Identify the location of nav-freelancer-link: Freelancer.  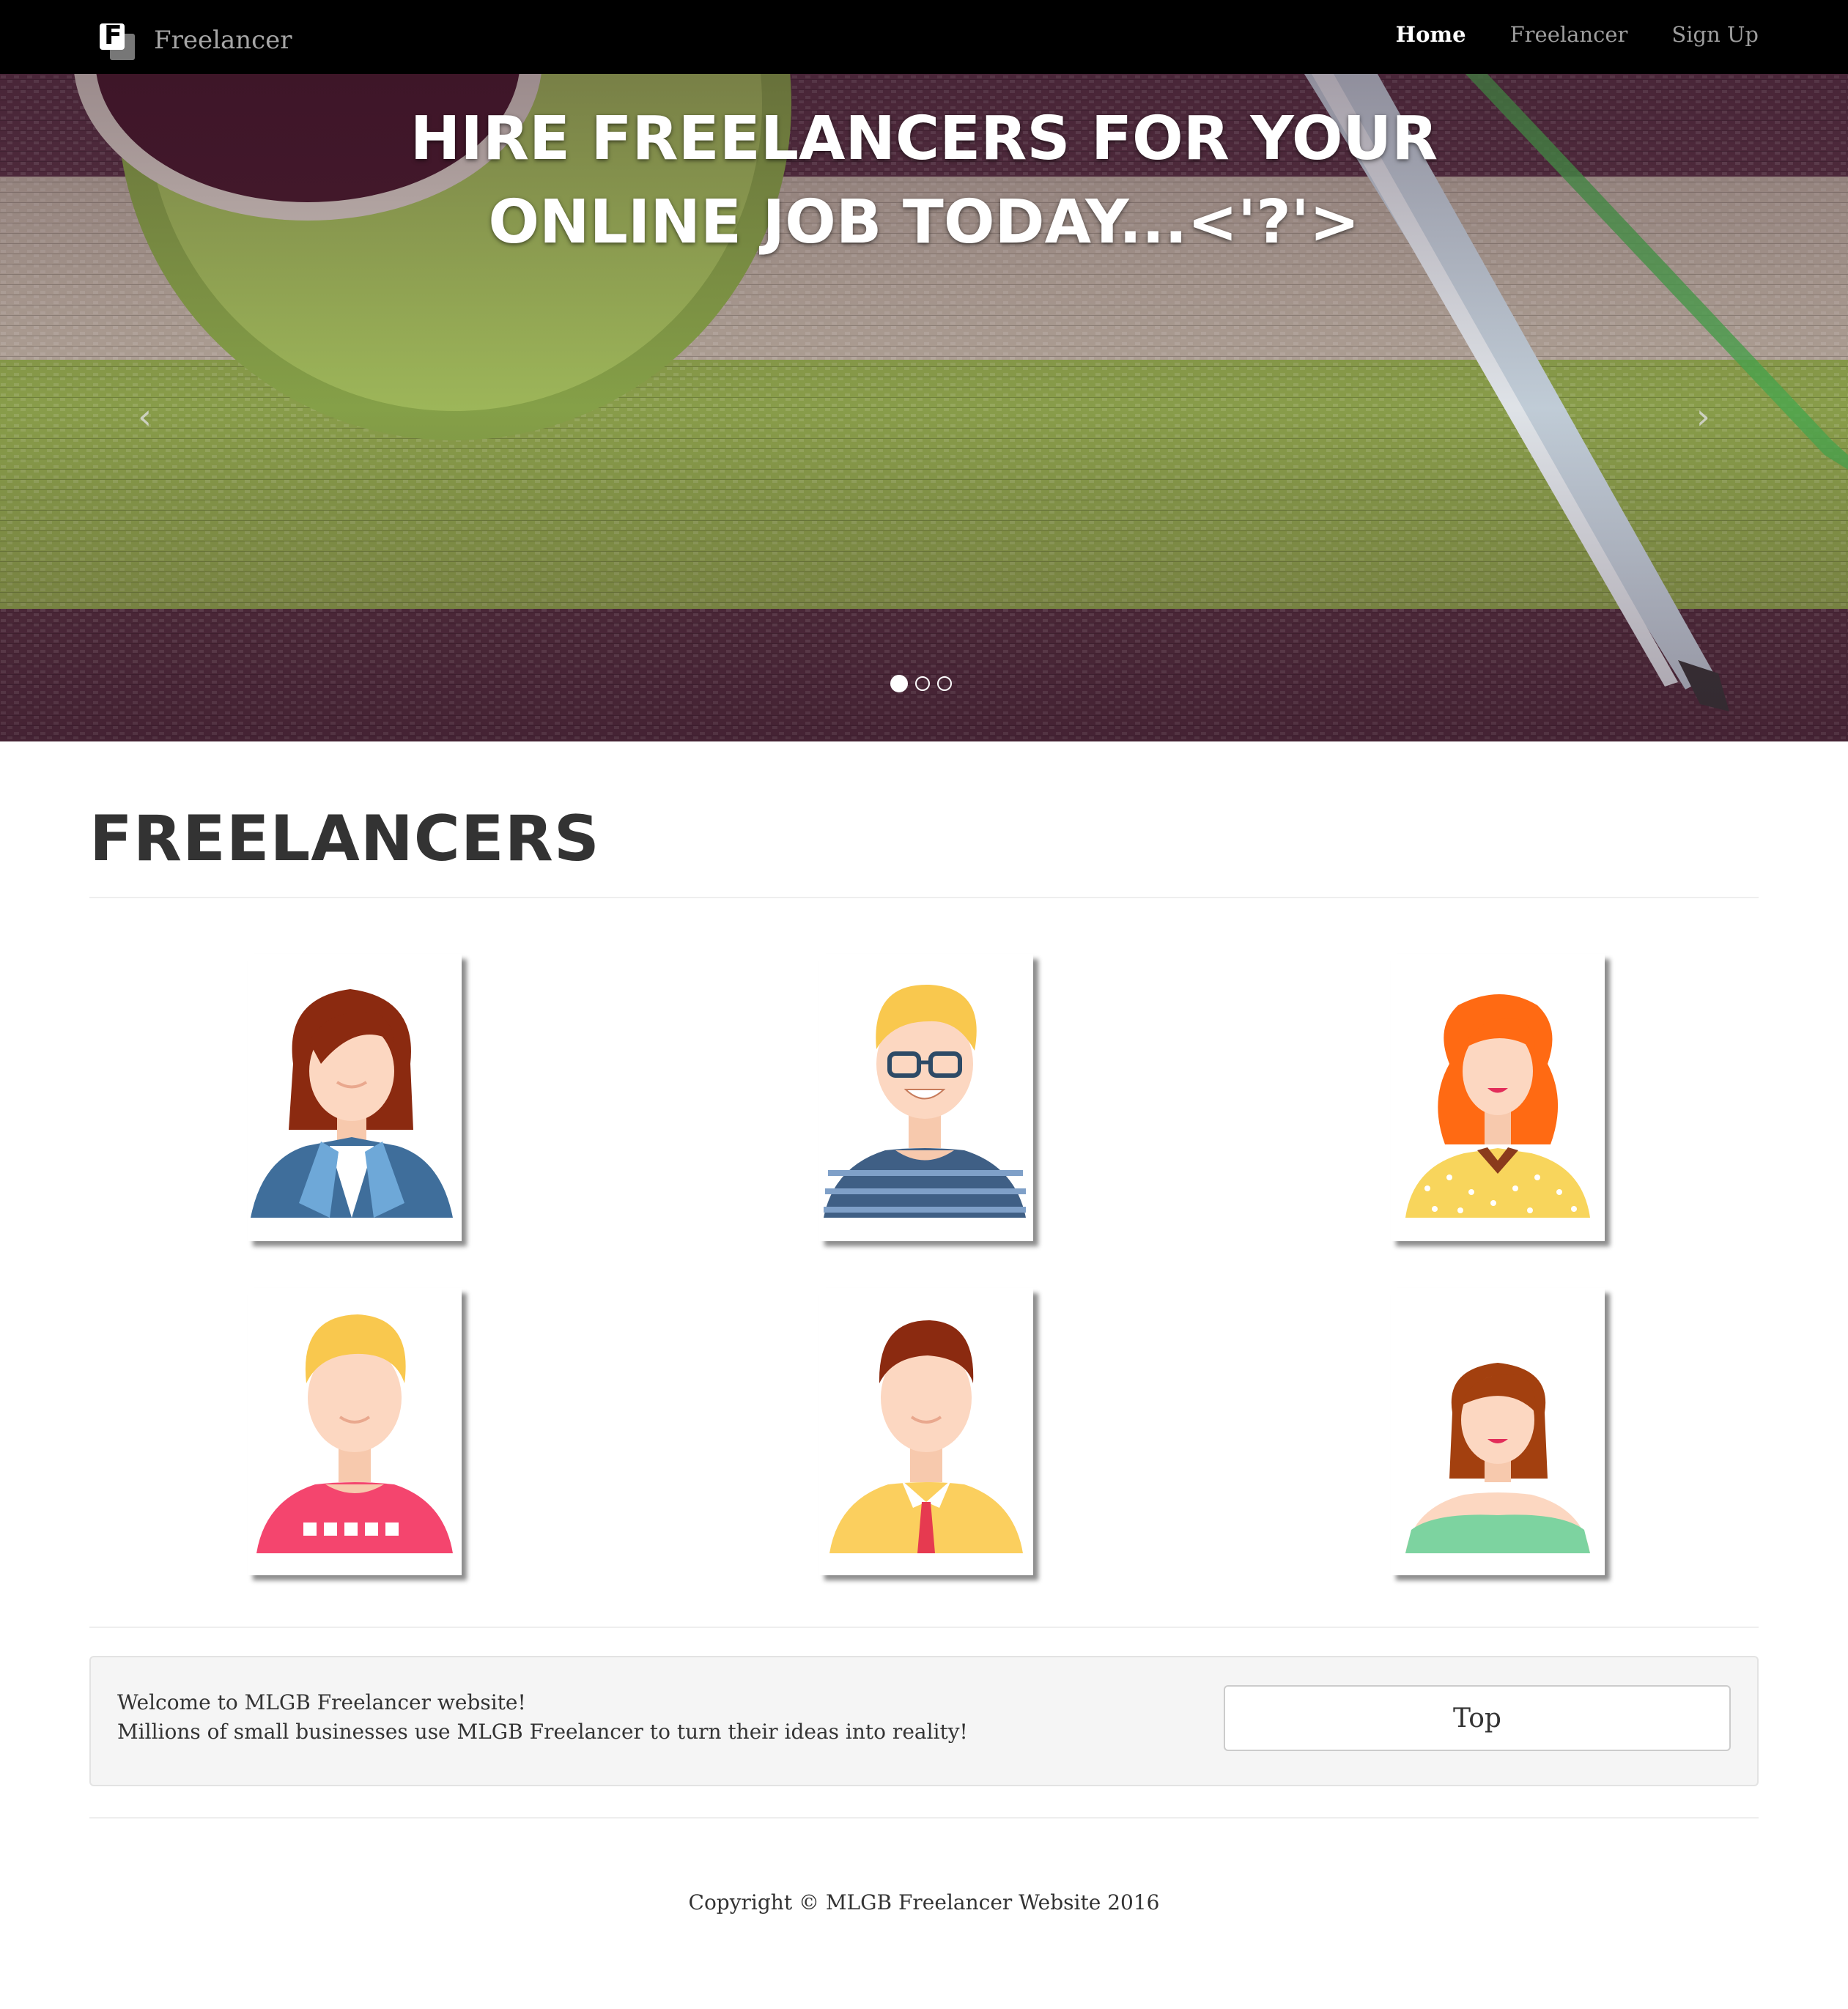
(1569, 35).